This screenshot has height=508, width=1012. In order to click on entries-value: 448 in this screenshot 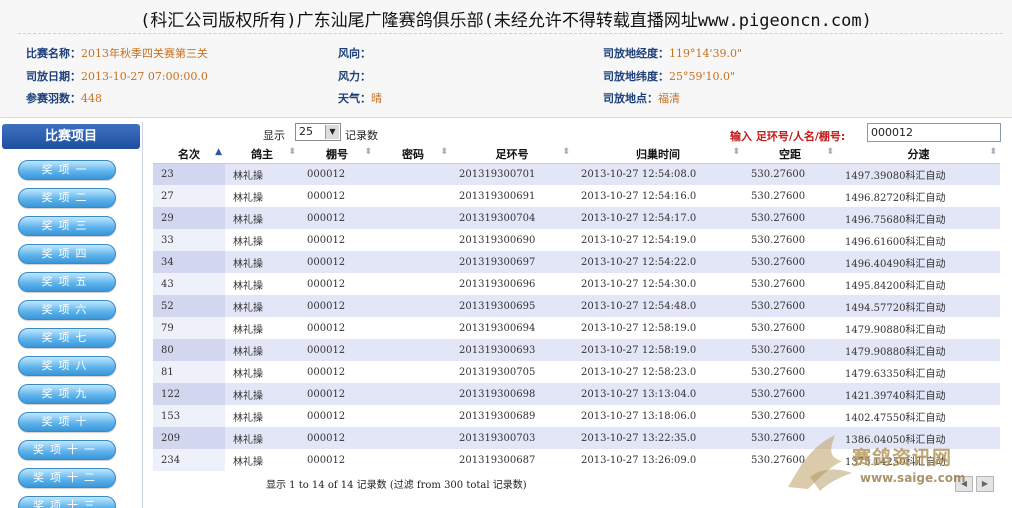, I will do `click(91, 98)`.